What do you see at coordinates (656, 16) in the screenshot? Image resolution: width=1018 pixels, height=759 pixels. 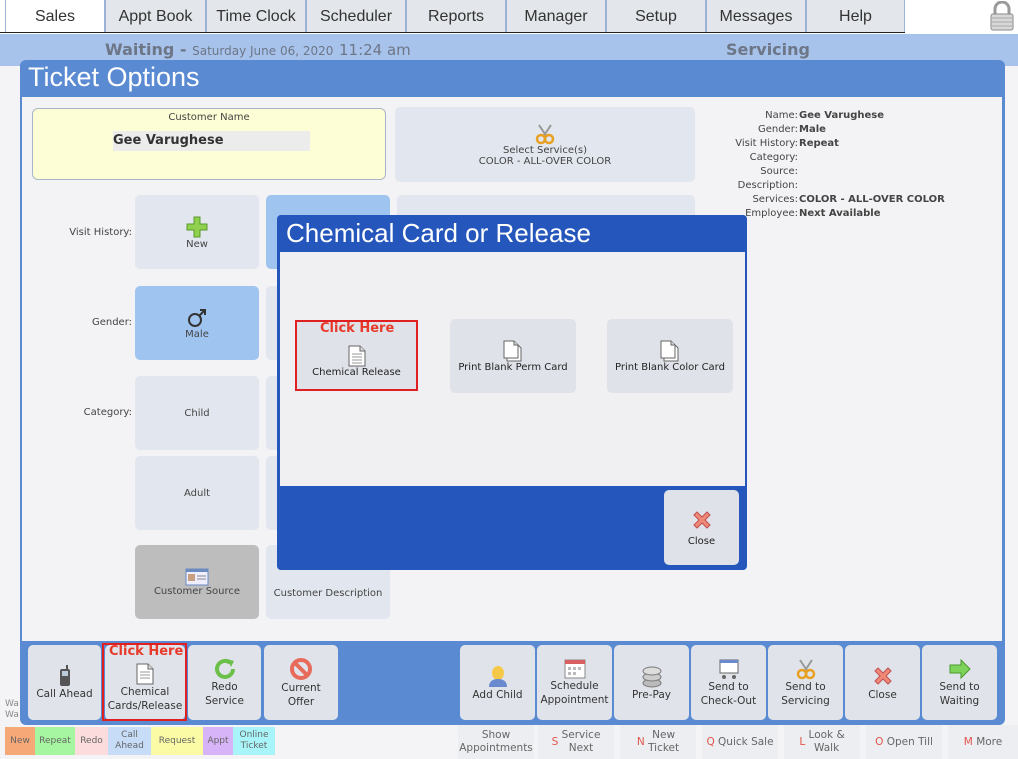 I see `tab-setup: Setup` at bounding box center [656, 16].